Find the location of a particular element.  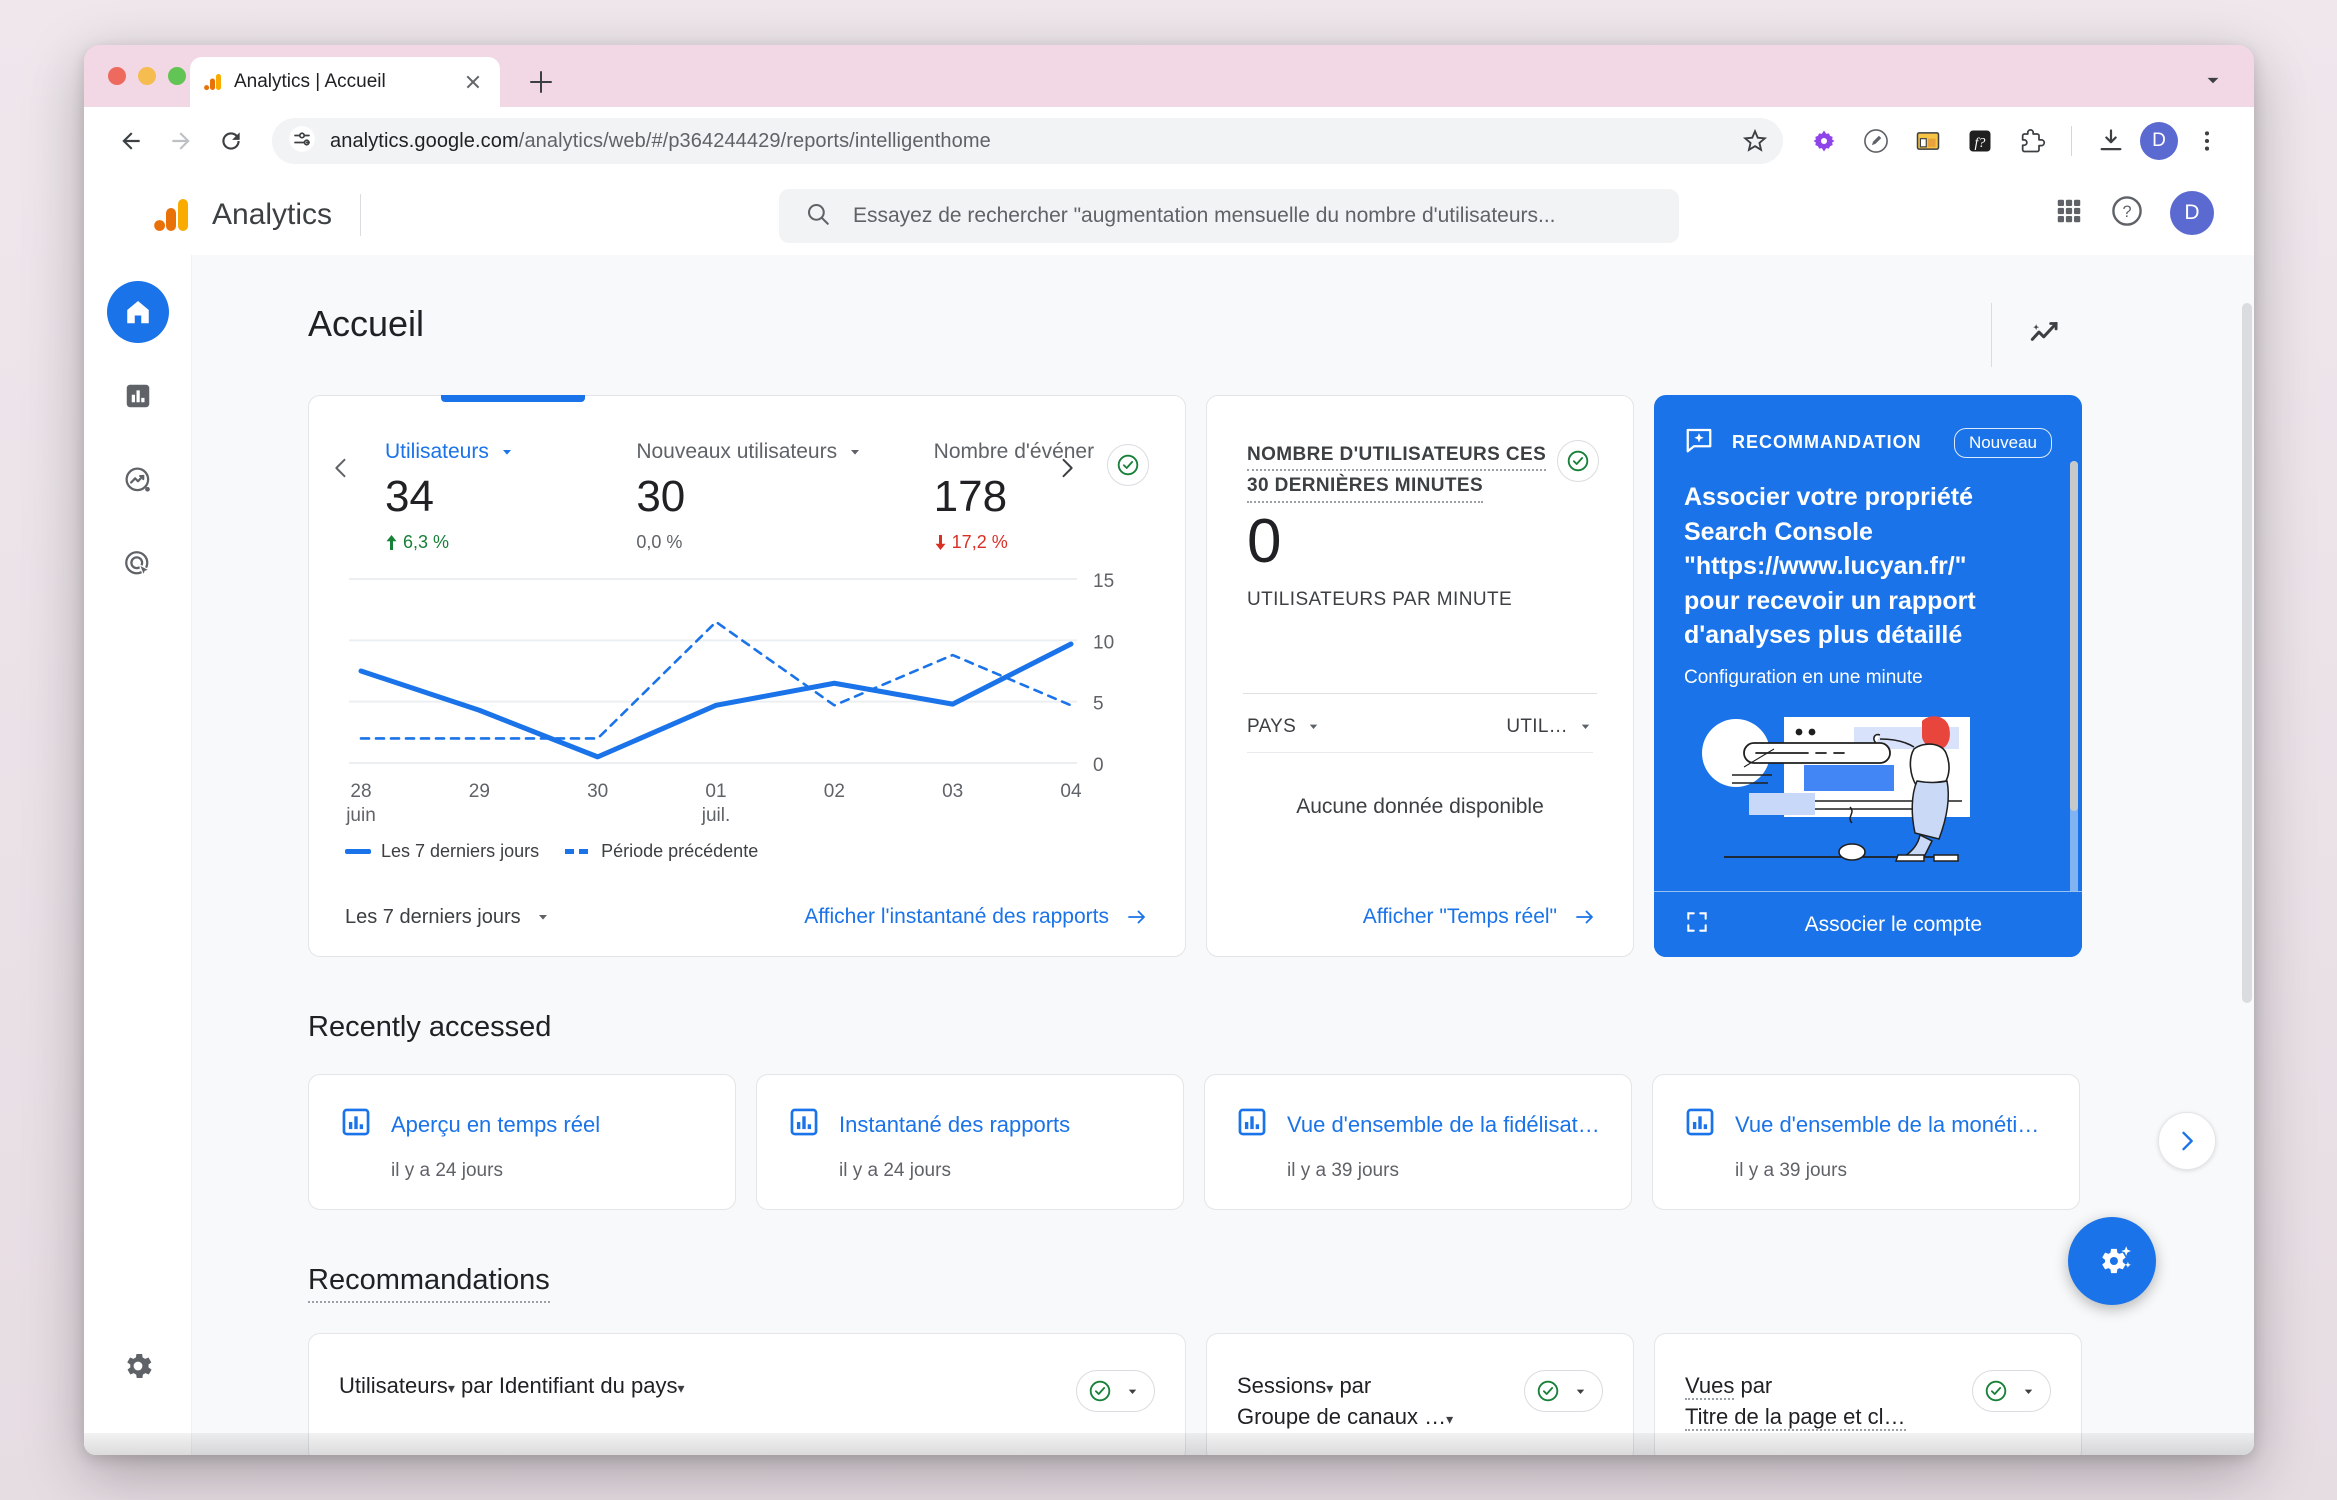

extension-pencil-circle-icon is located at coordinates (1876, 141).